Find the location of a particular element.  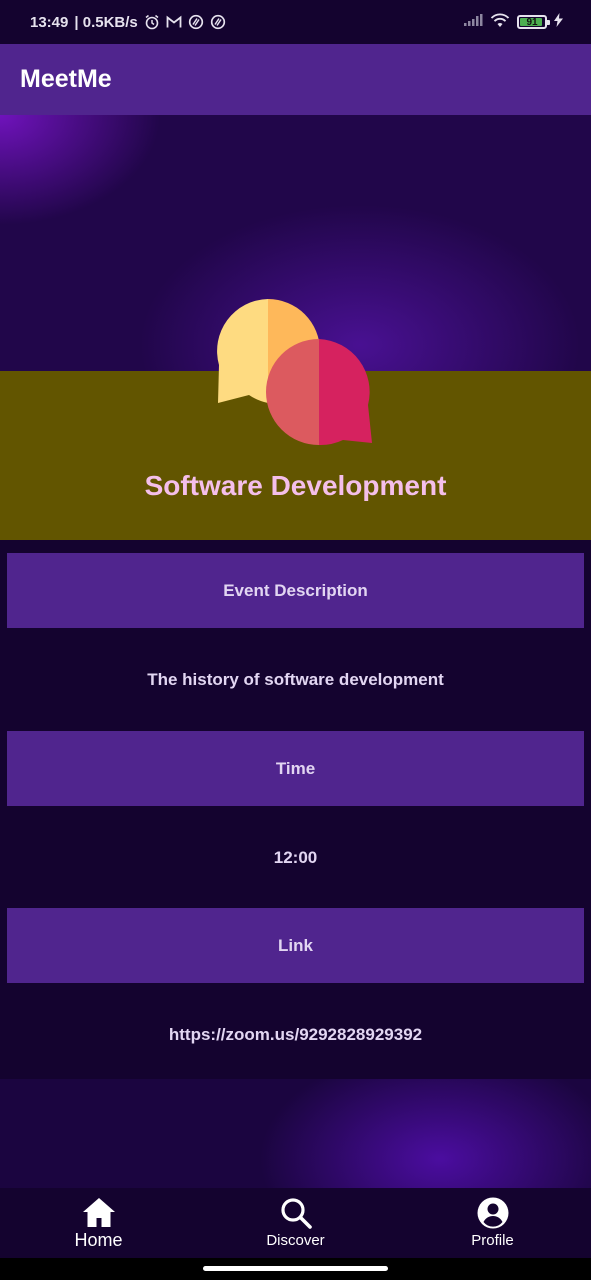

nav-profile: Profile is located at coordinates (493, 1218).